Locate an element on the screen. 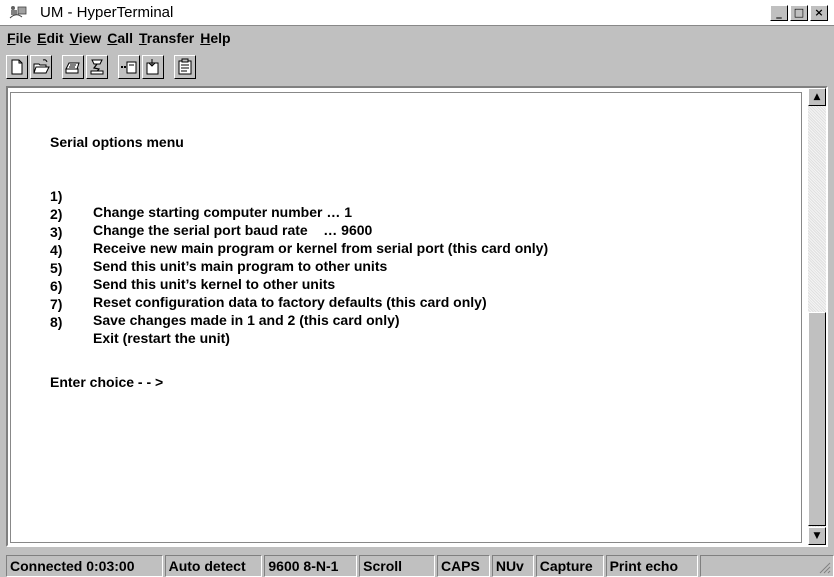 The width and height of the screenshot is (834, 577). receive-icon is located at coordinates (152, 67).